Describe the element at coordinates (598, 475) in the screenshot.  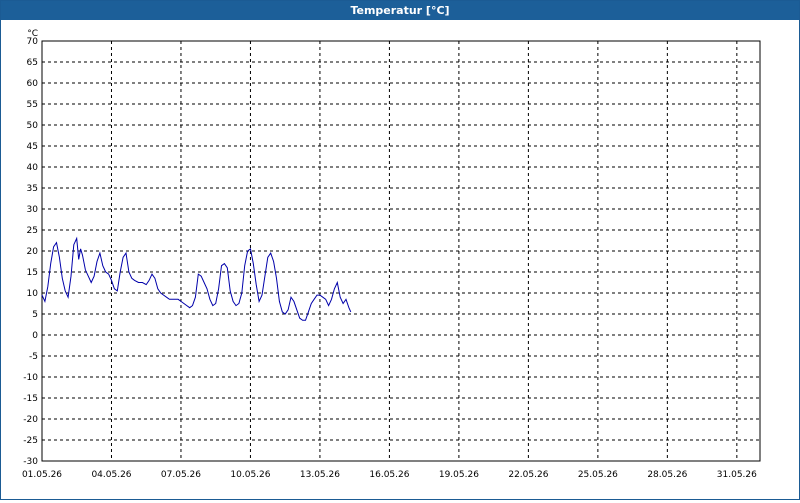
I see `x-tick-label: 25.05.26` at that location.